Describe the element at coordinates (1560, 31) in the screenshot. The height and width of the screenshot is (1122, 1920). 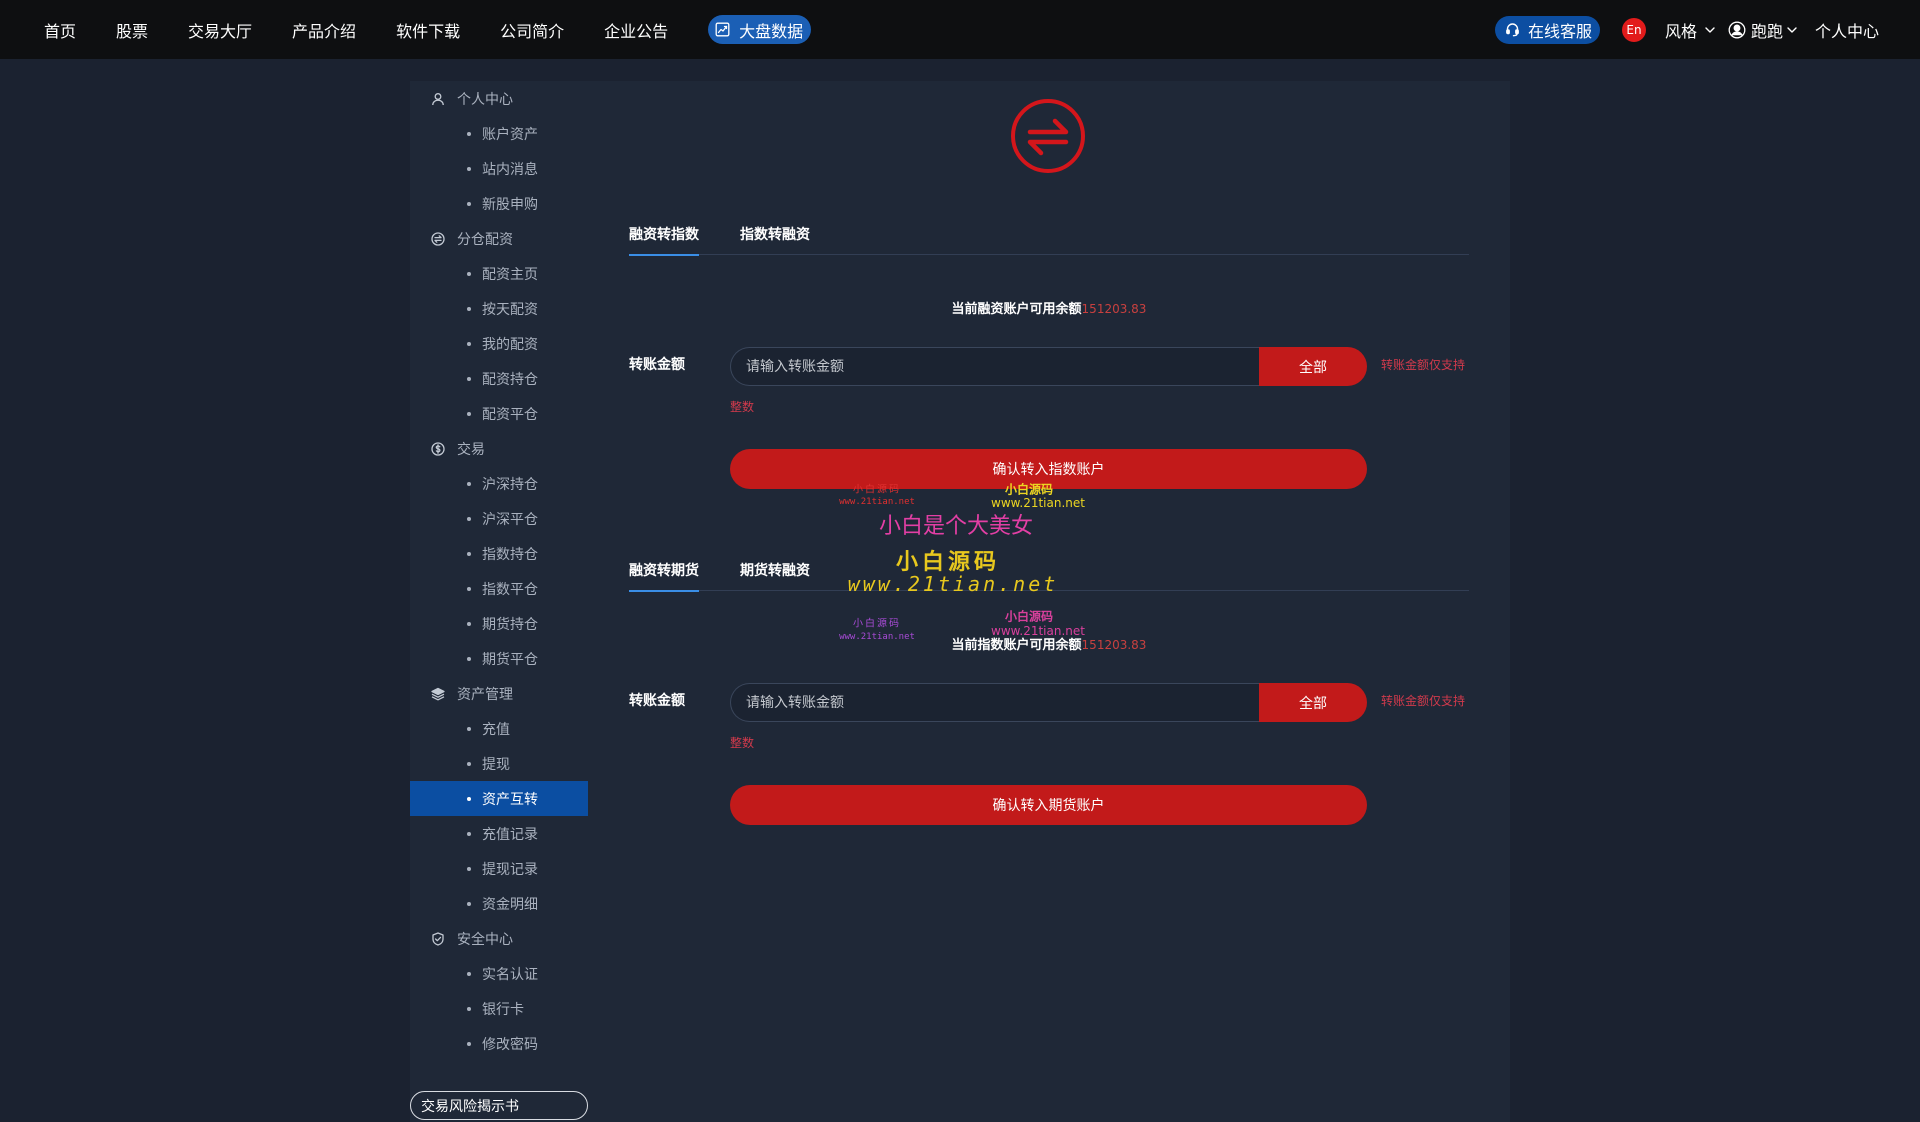
I see `online-service-label: 在线客服` at that location.